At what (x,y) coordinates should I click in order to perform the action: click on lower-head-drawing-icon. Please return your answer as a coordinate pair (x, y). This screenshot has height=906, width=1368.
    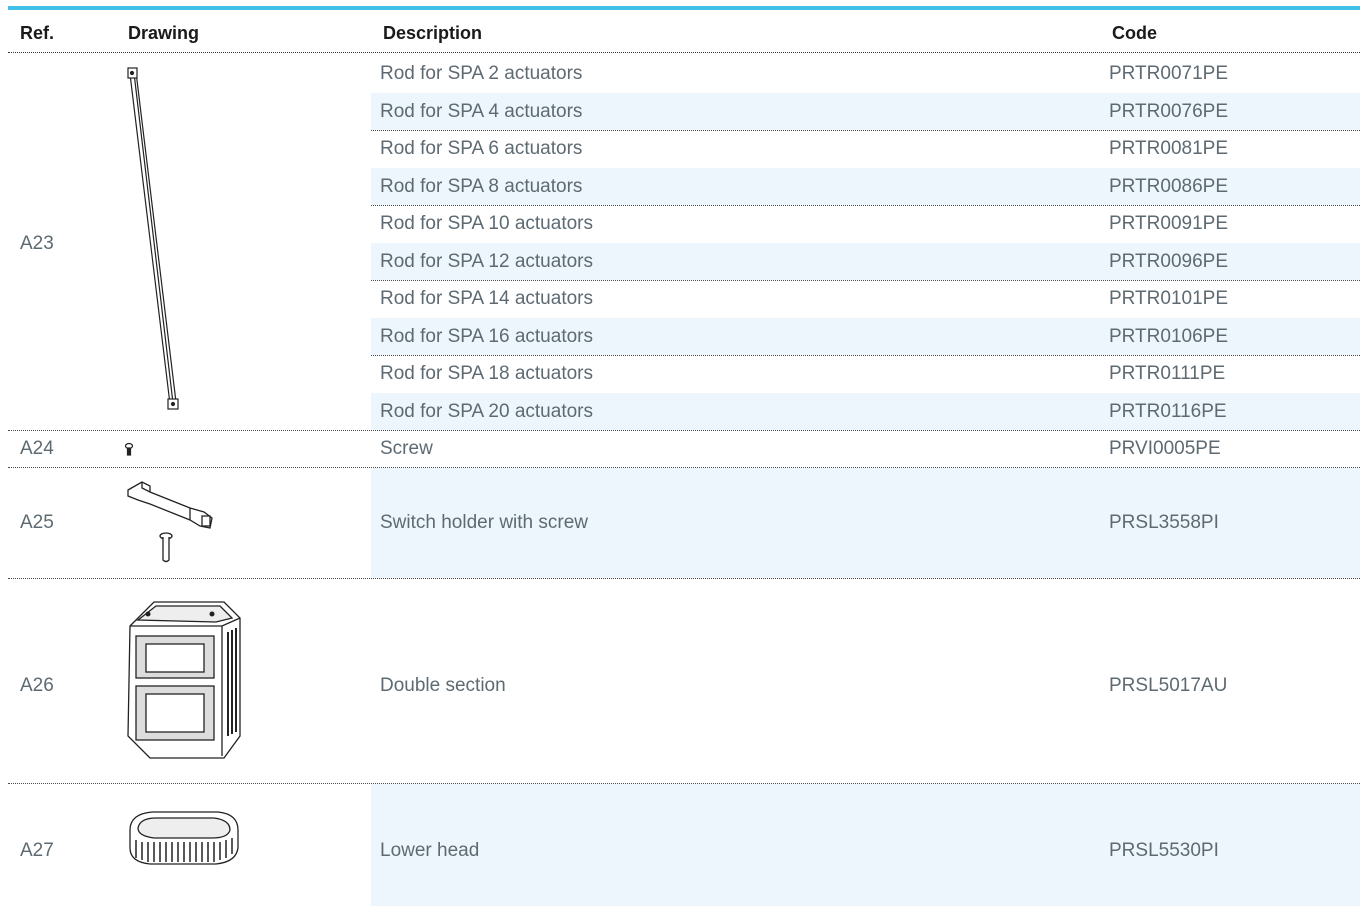
    Looking at the image, I should click on (184, 838).